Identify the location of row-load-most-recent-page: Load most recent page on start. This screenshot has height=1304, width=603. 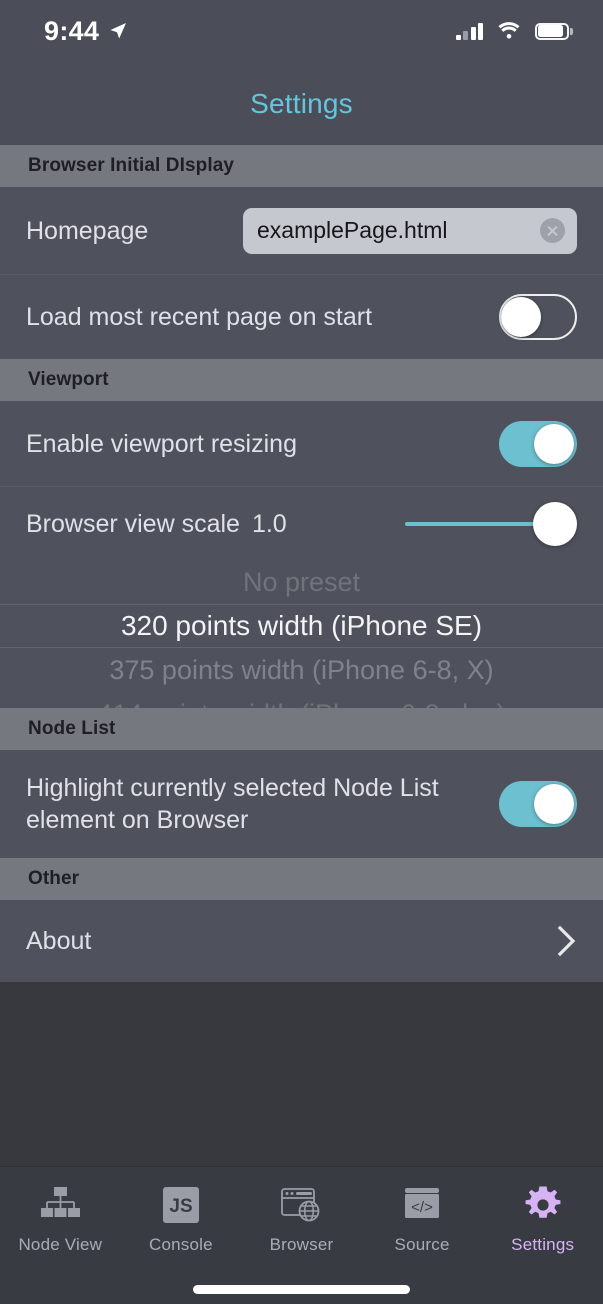
(301, 316).